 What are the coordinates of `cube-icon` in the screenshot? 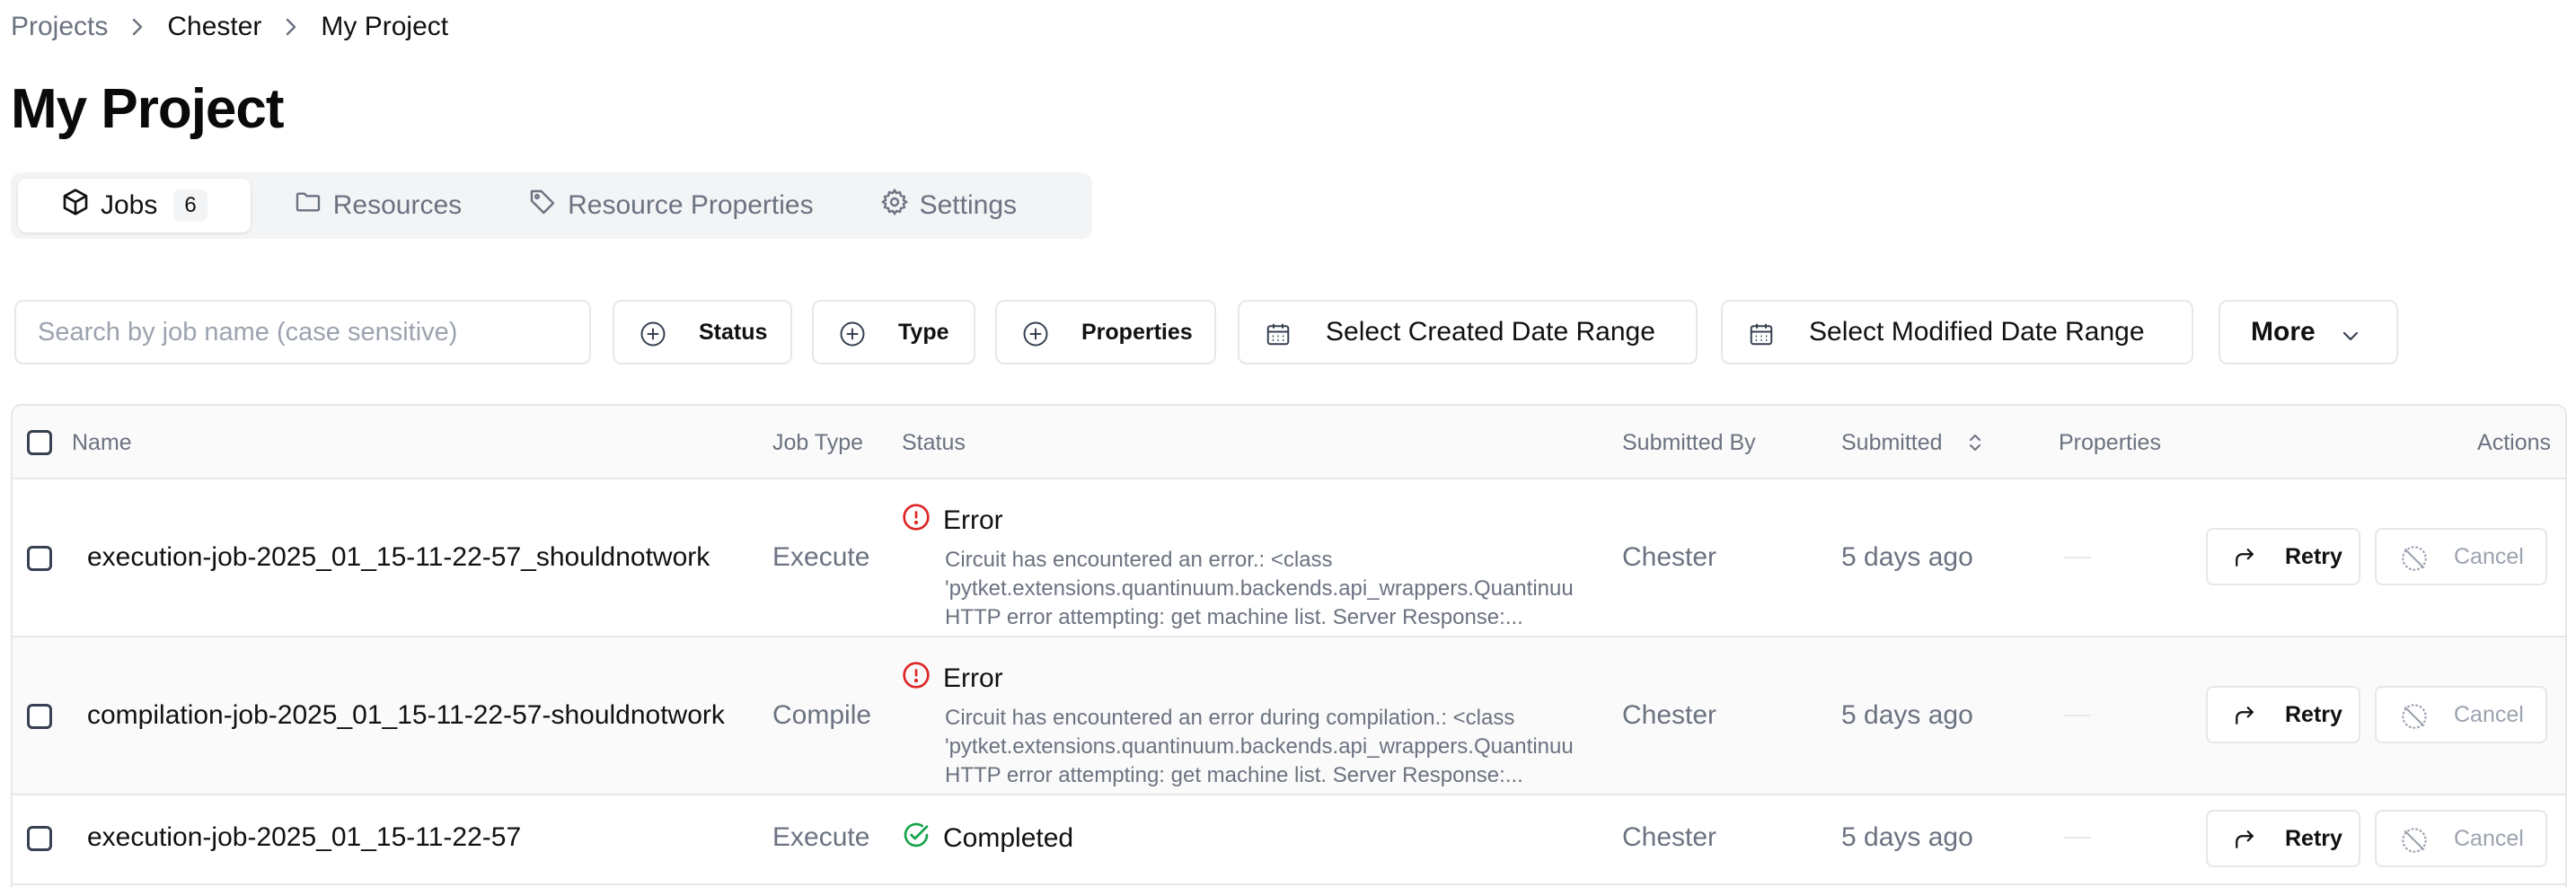 It's located at (81, 206).